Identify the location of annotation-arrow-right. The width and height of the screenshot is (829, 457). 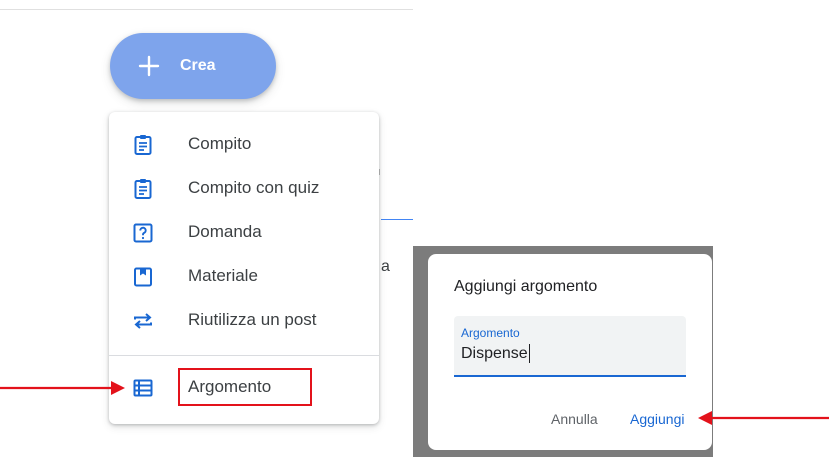
(763, 418).